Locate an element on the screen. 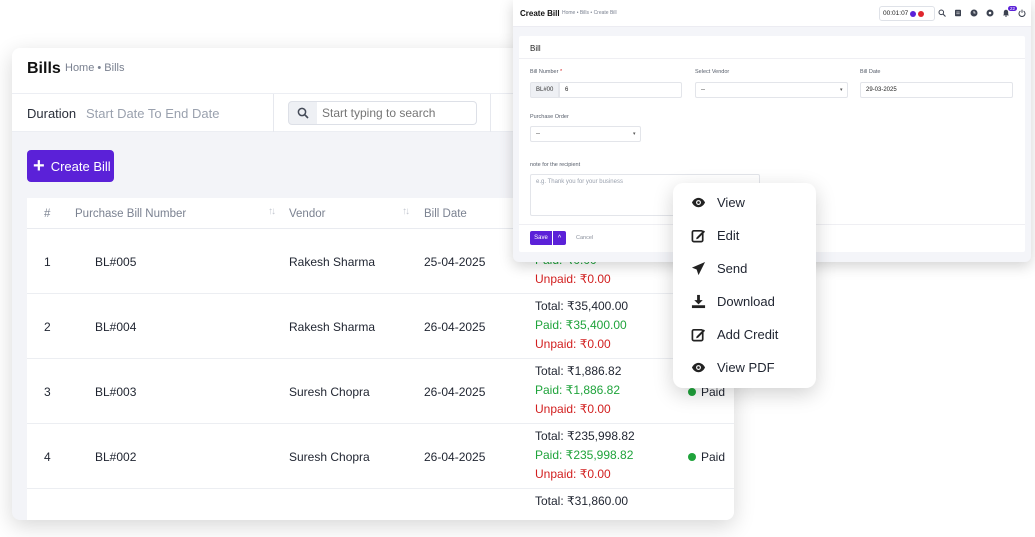 The image size is (1035, 537). menu-item-download: Download is located at coordinates (733, 301).